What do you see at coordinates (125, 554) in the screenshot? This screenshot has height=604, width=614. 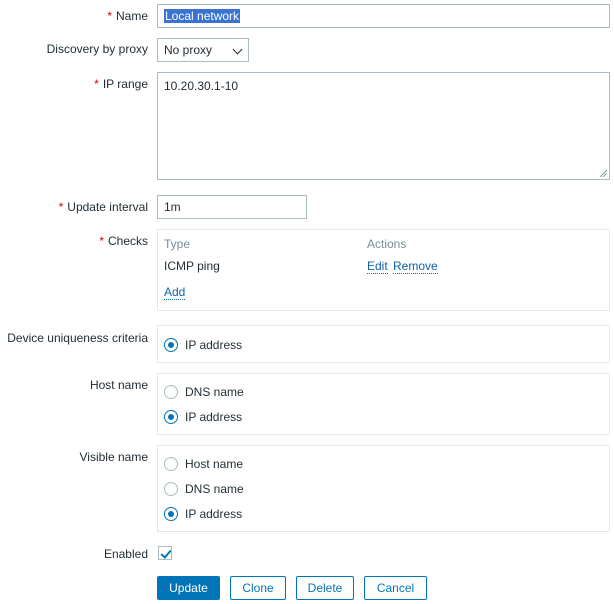 I see `enabled-label: Enabled` at bounding box center [125, 554].